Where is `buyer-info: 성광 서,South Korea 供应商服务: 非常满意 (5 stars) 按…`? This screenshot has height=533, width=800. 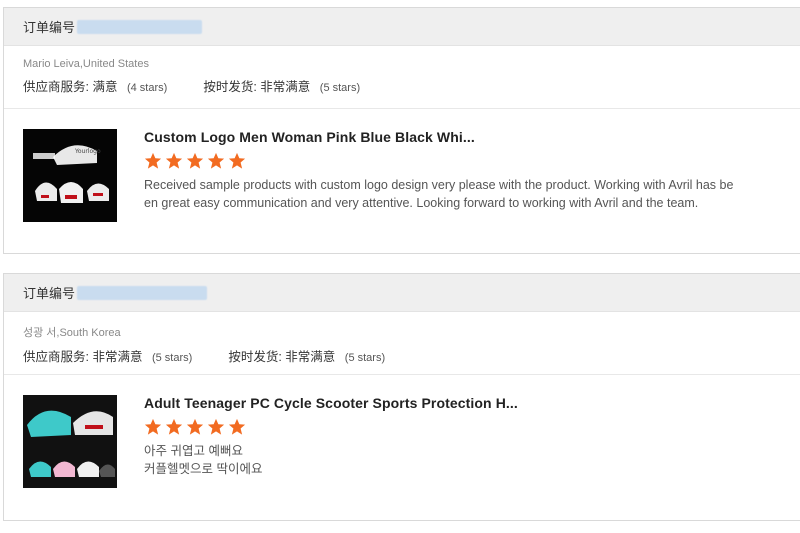 buyer-info: 성광 서,South Korea 供应商服务: 非常满意 (5 stars) 按… is located at coordinates (402, 343).